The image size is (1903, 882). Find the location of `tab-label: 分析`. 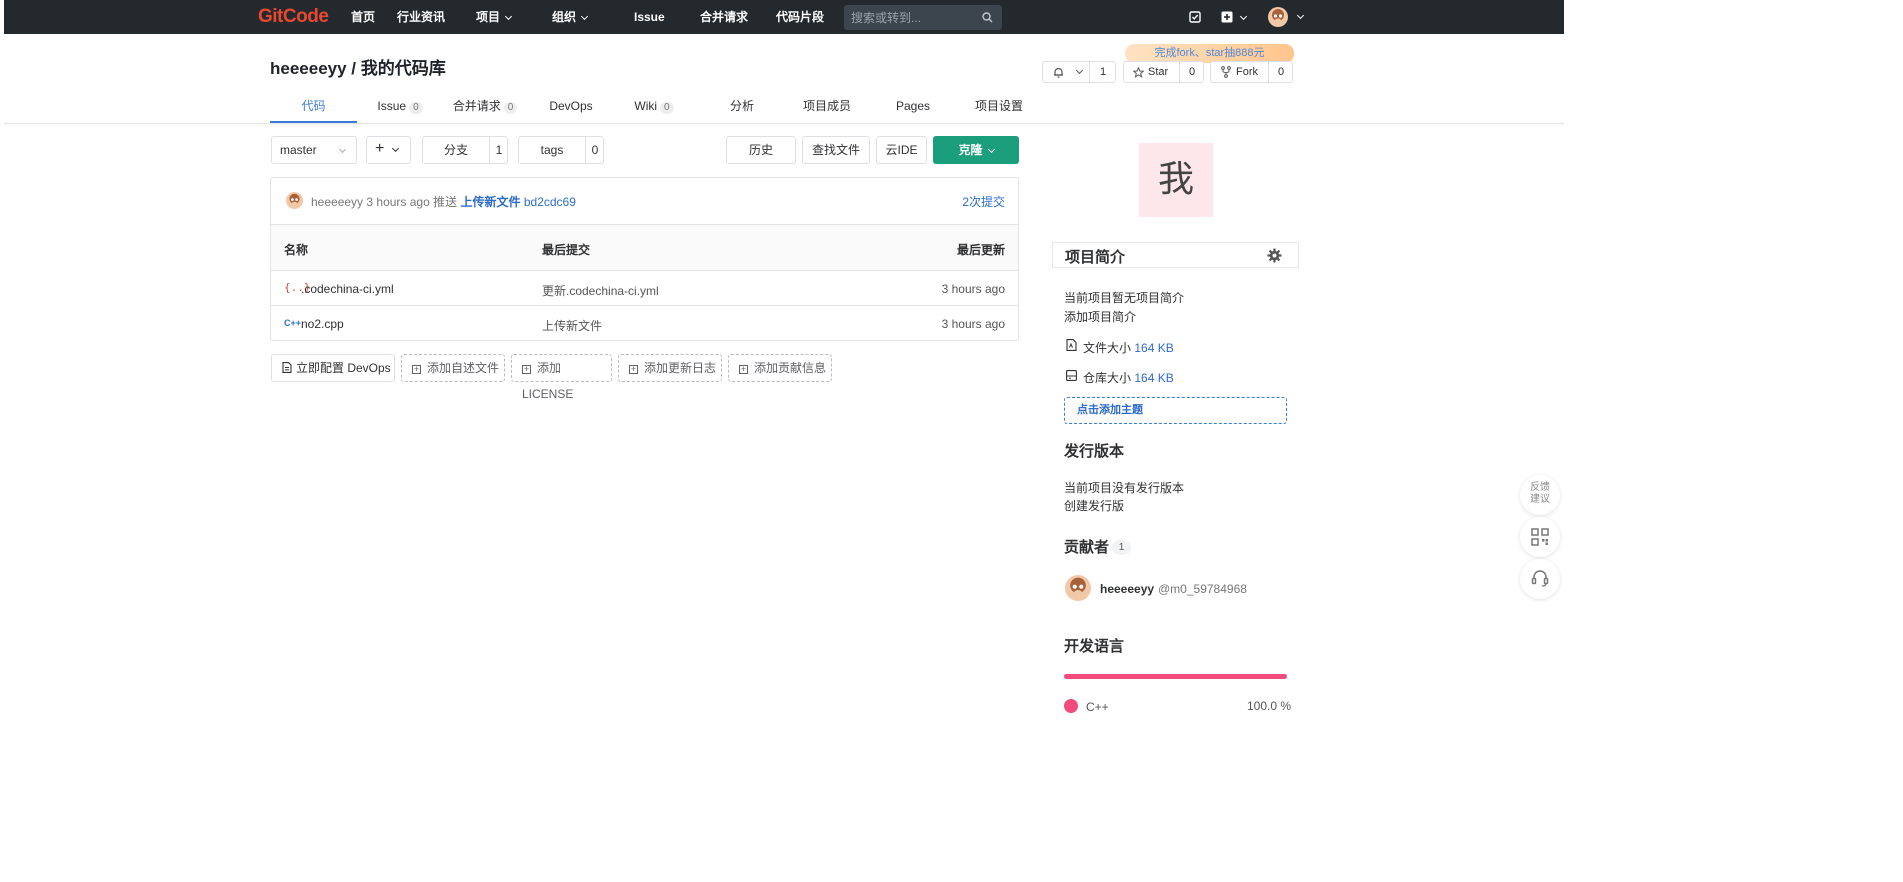

tab-label: 分析 is located at coordinates (741, 106).